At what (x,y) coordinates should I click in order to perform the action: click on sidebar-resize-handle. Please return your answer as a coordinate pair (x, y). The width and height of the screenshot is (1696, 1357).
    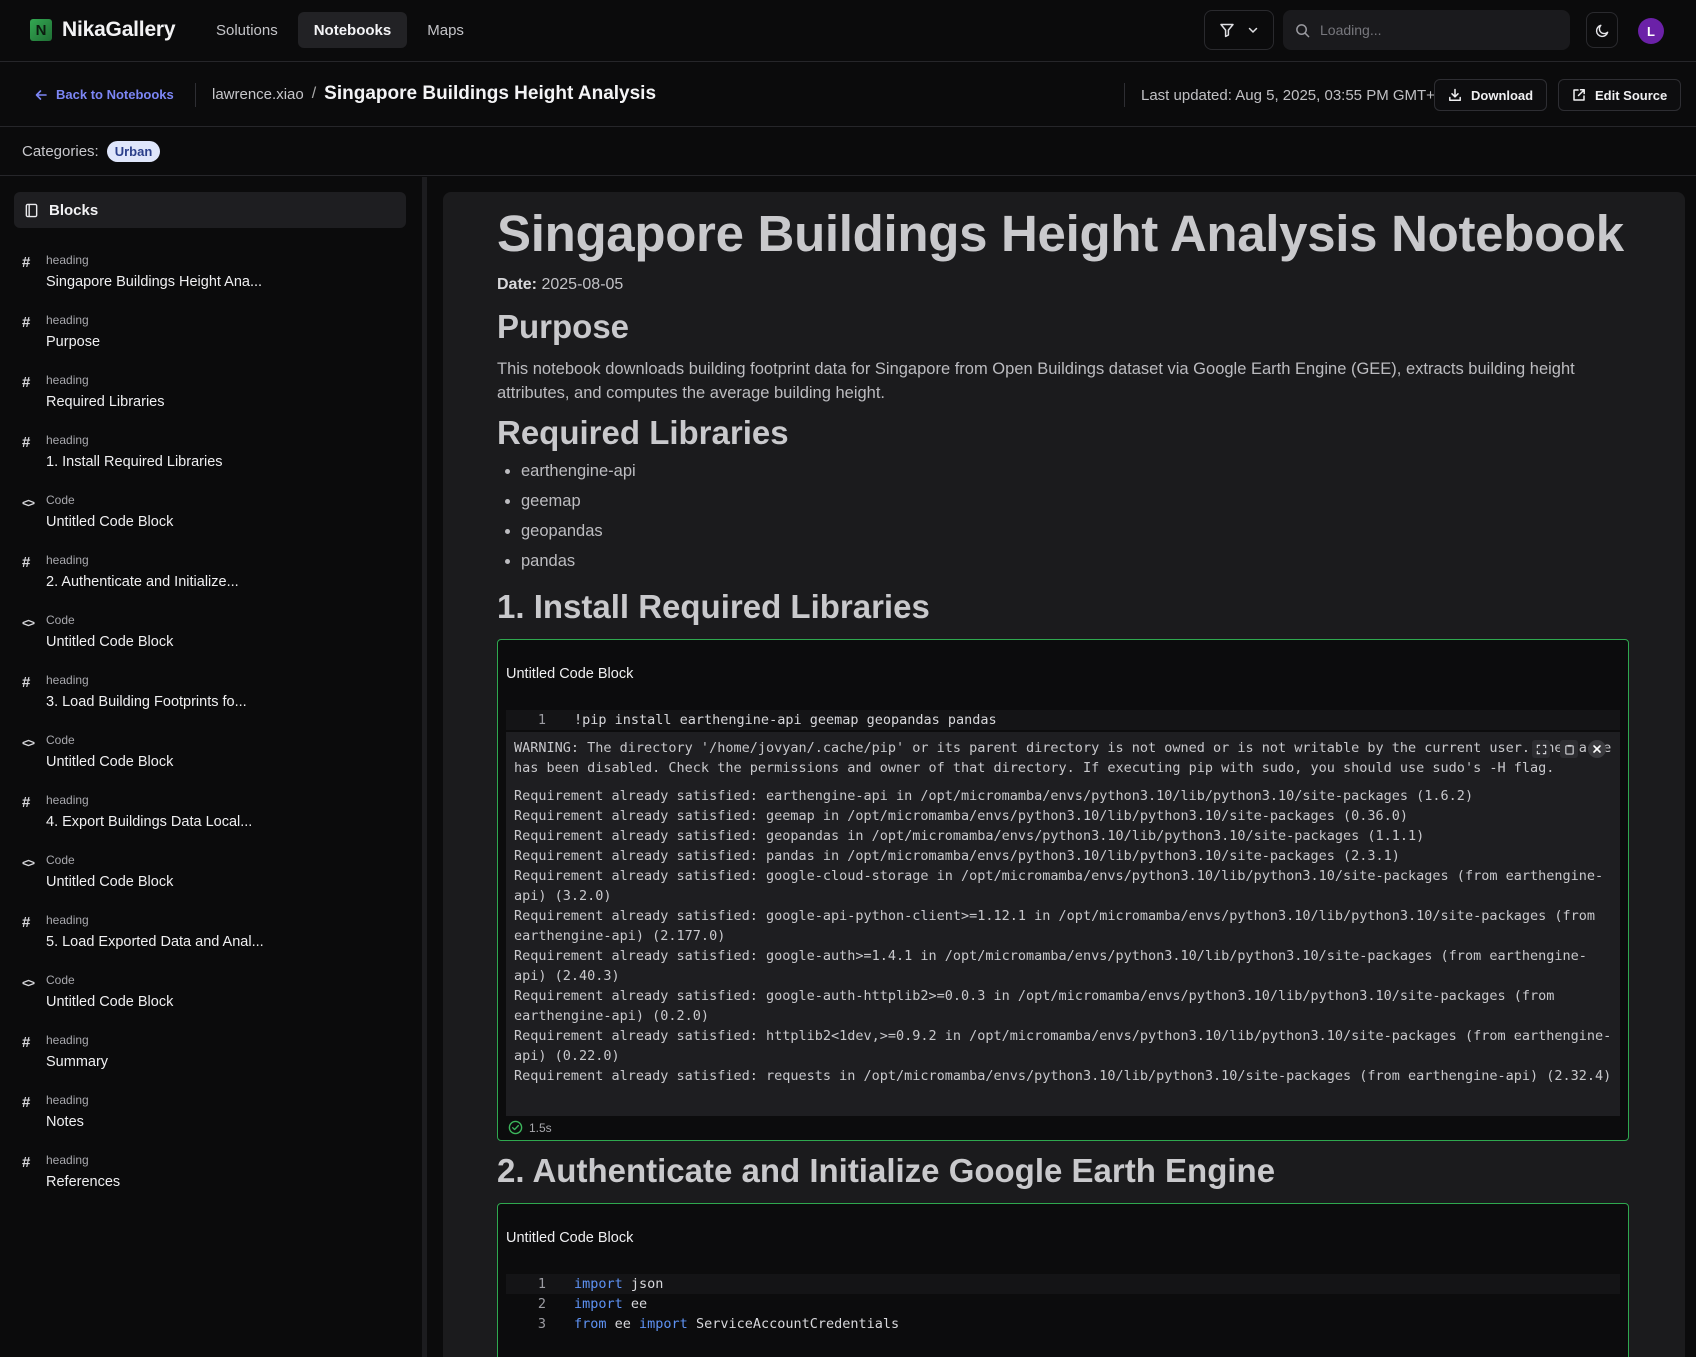
    Looking at the image, I should click on (424, 767).